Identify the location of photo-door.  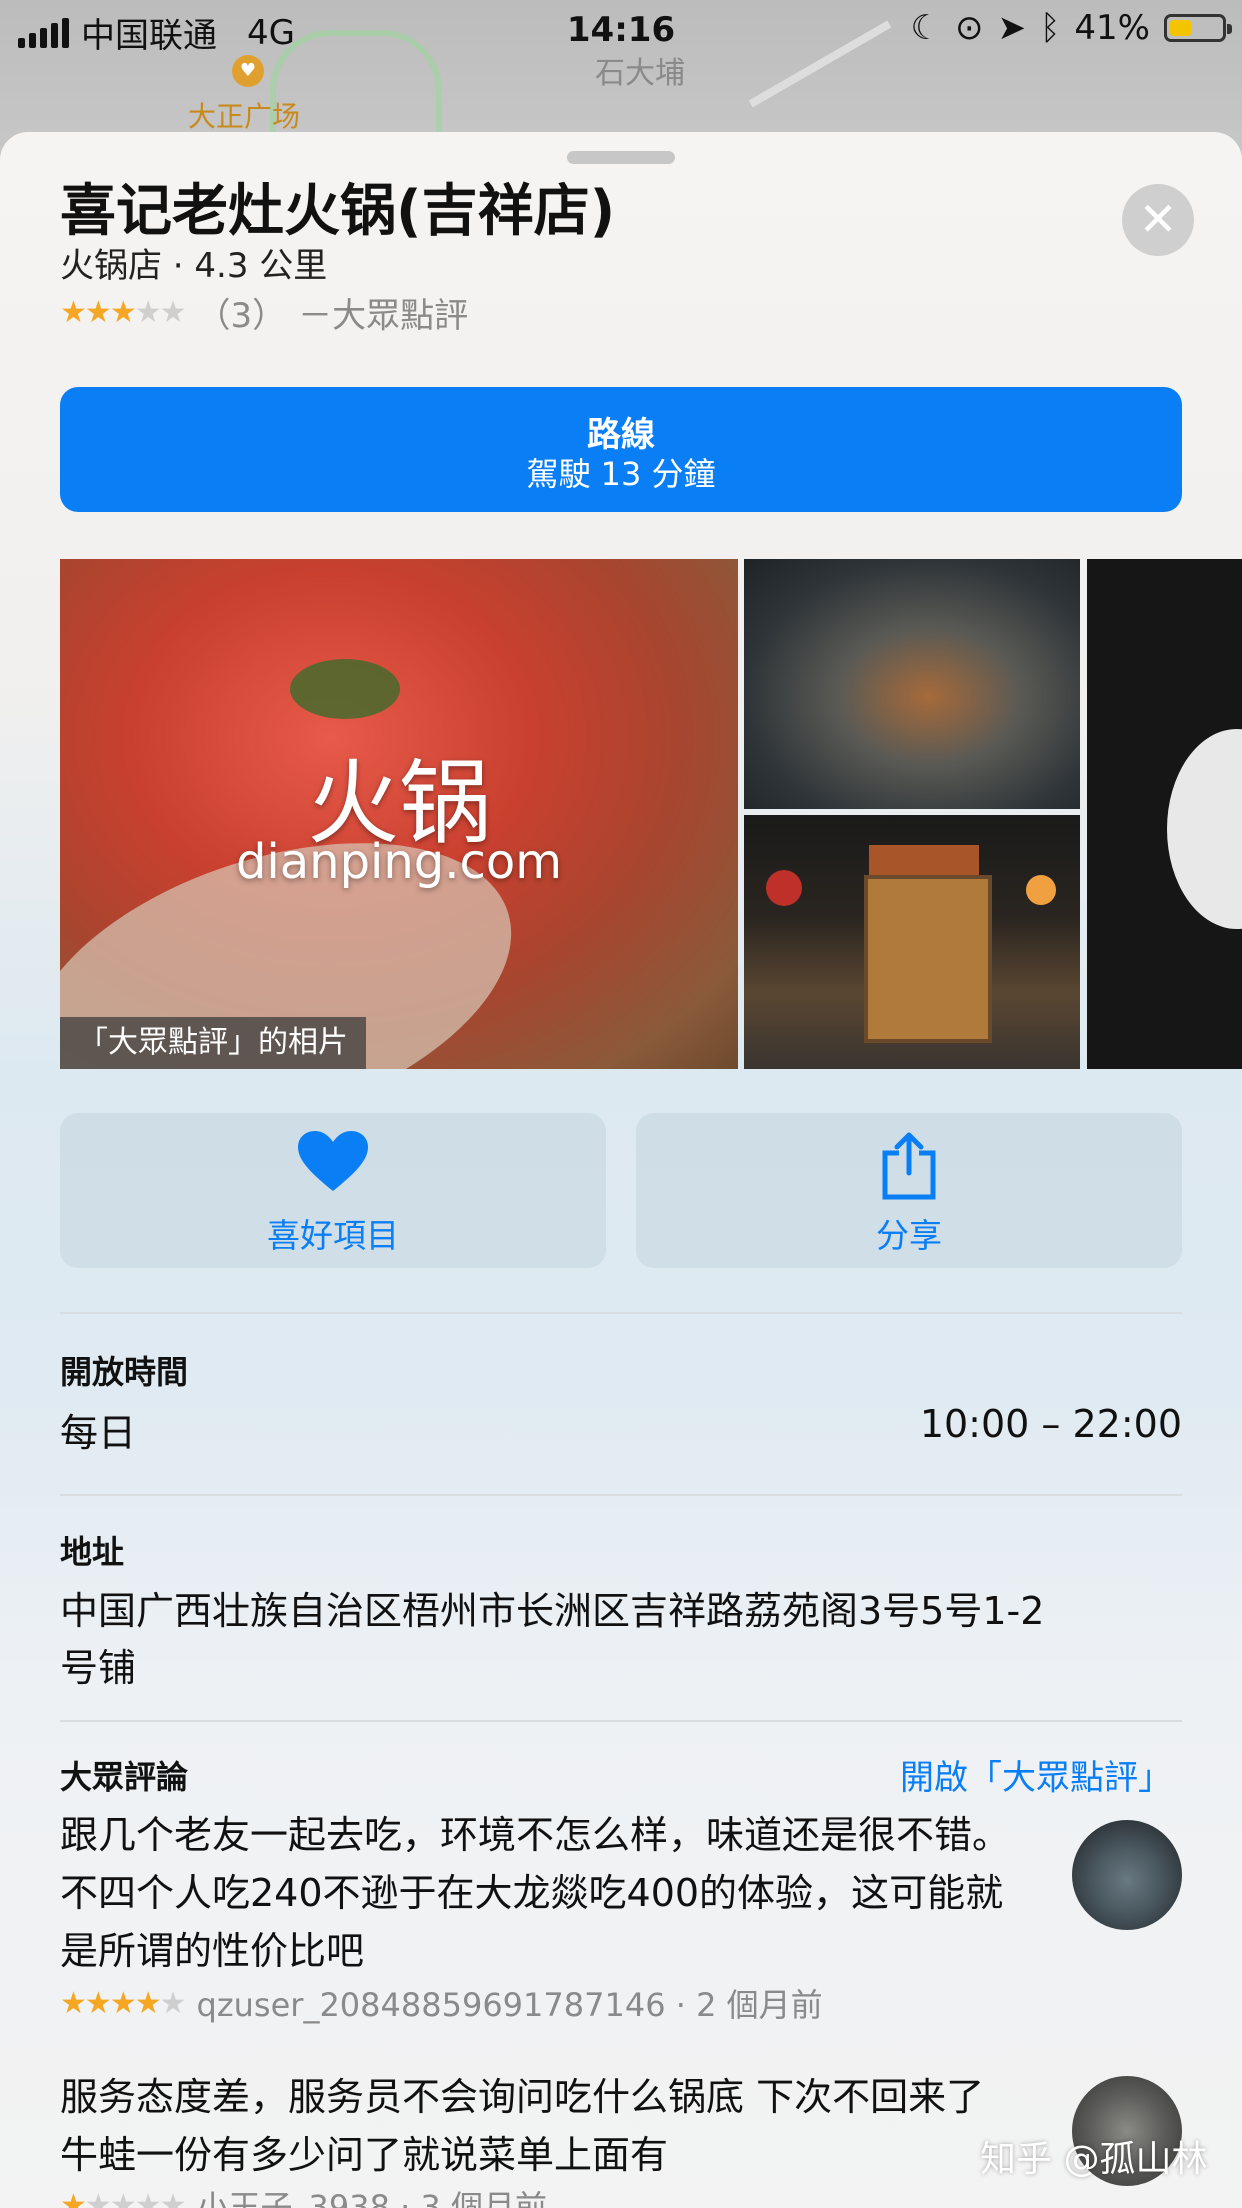
(928, 959).